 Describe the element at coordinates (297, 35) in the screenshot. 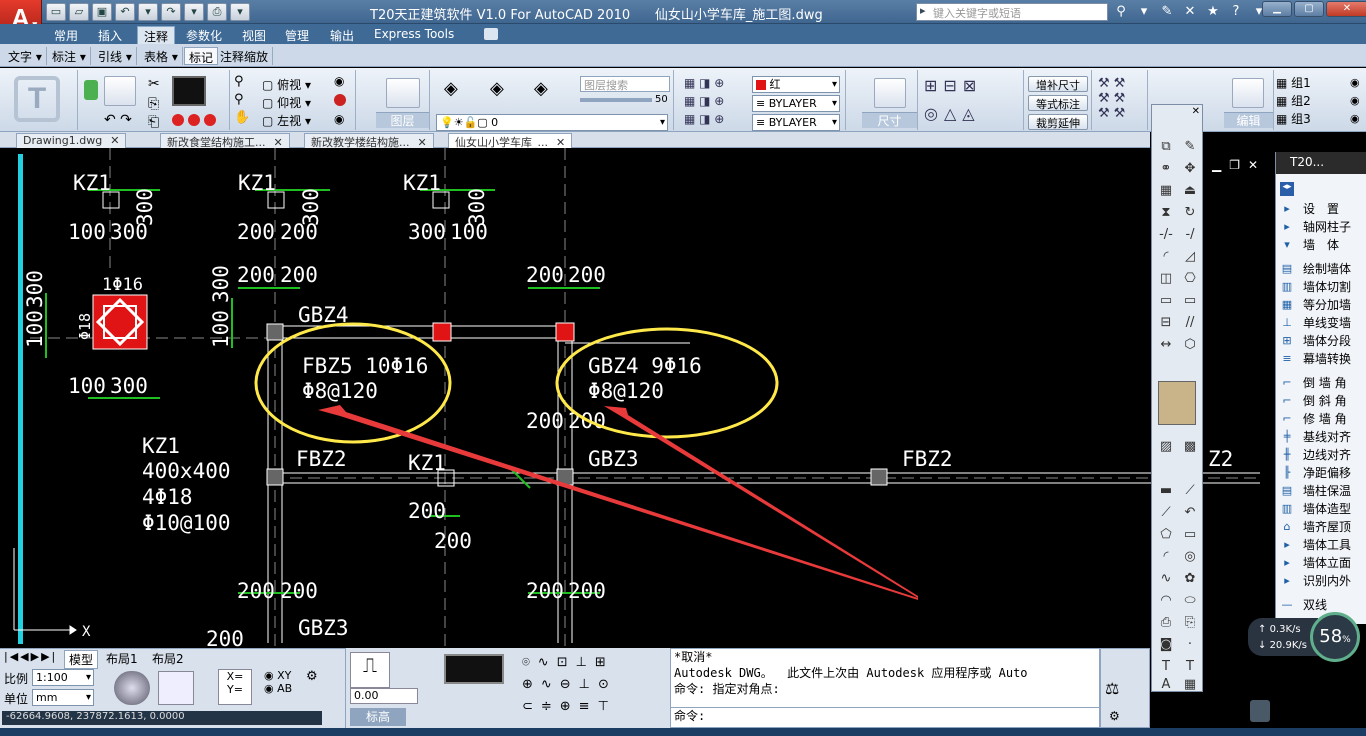

I see `tab-manage: 管理` at that location.